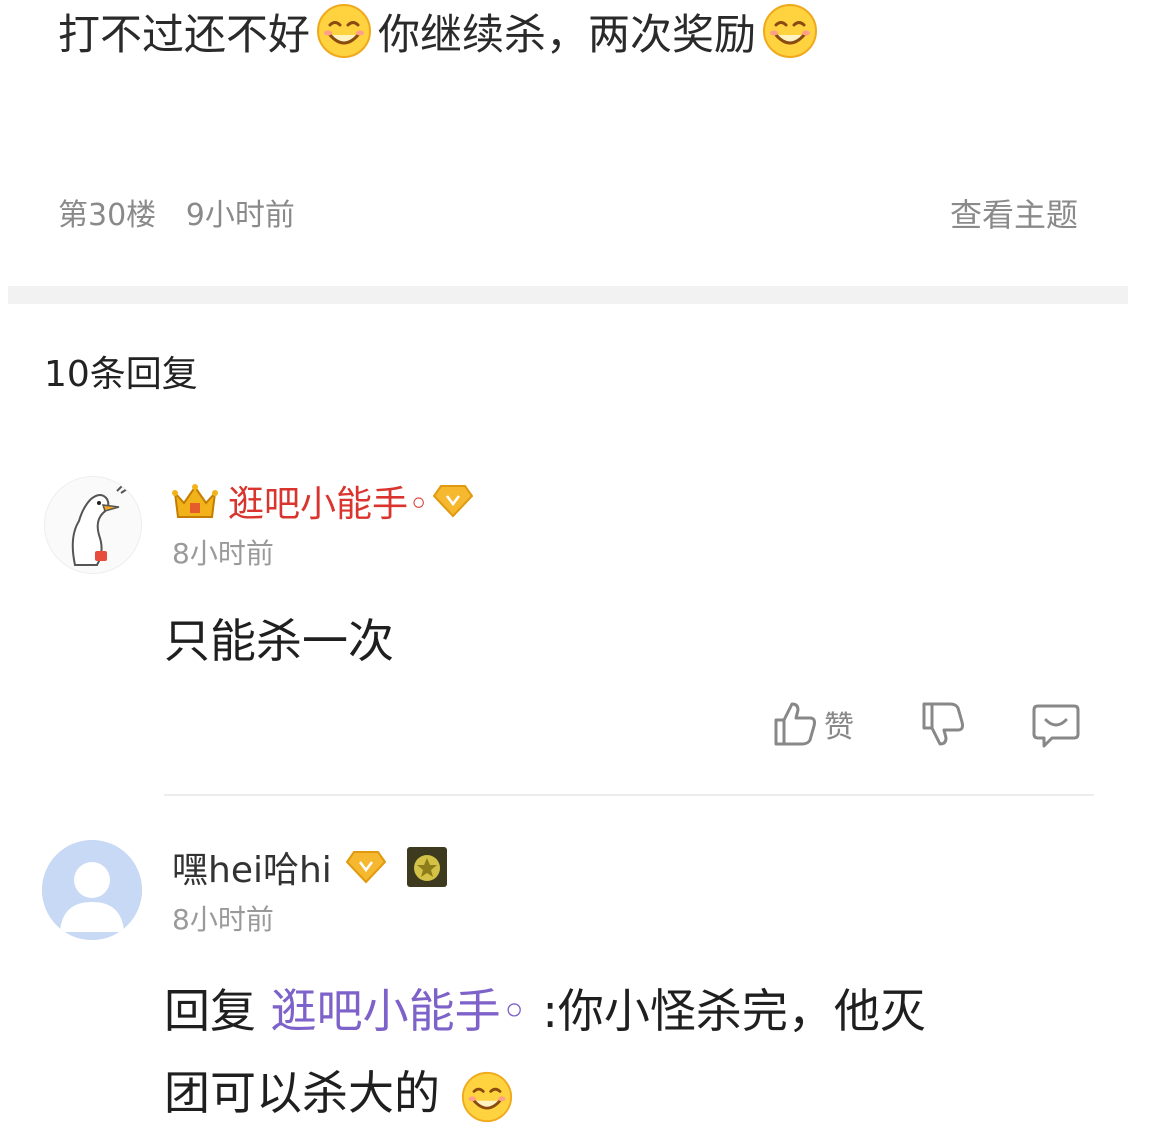 This screenshot has width=1168, height=1134. I want to click on floor-number: 第30楼, so click(107, 215).